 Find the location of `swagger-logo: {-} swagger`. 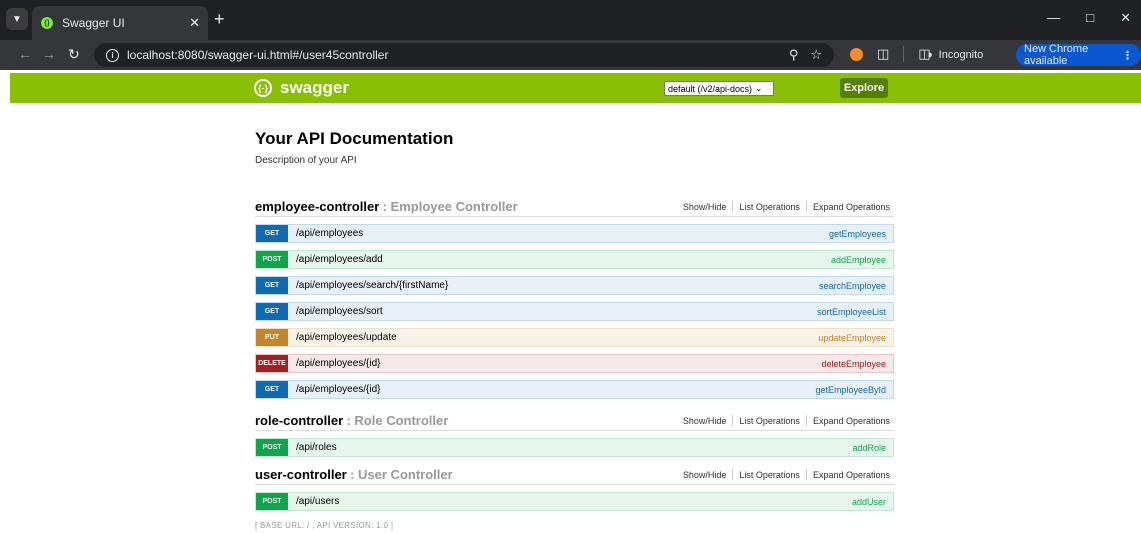

swagger-logo: {-} swagger is located at coordinates (301, 88).